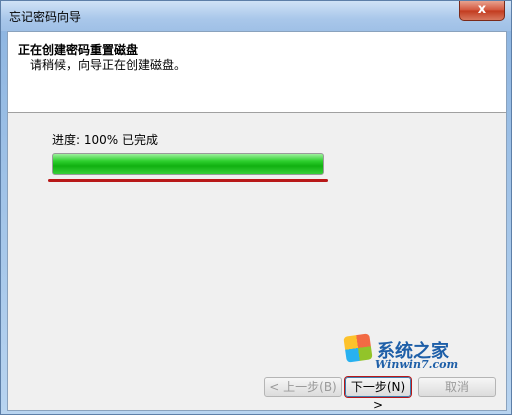  Describe the element at coordinates (256, 16) in the screenshot. I see `title-bar: 忘记密码向导 x` at that location.